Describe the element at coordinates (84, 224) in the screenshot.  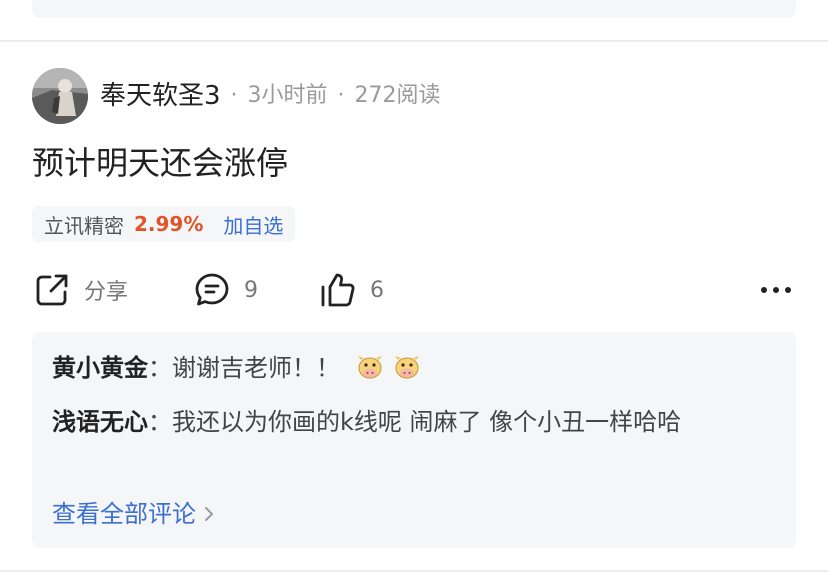
I see `stock-name: 立讯精密` at that location.